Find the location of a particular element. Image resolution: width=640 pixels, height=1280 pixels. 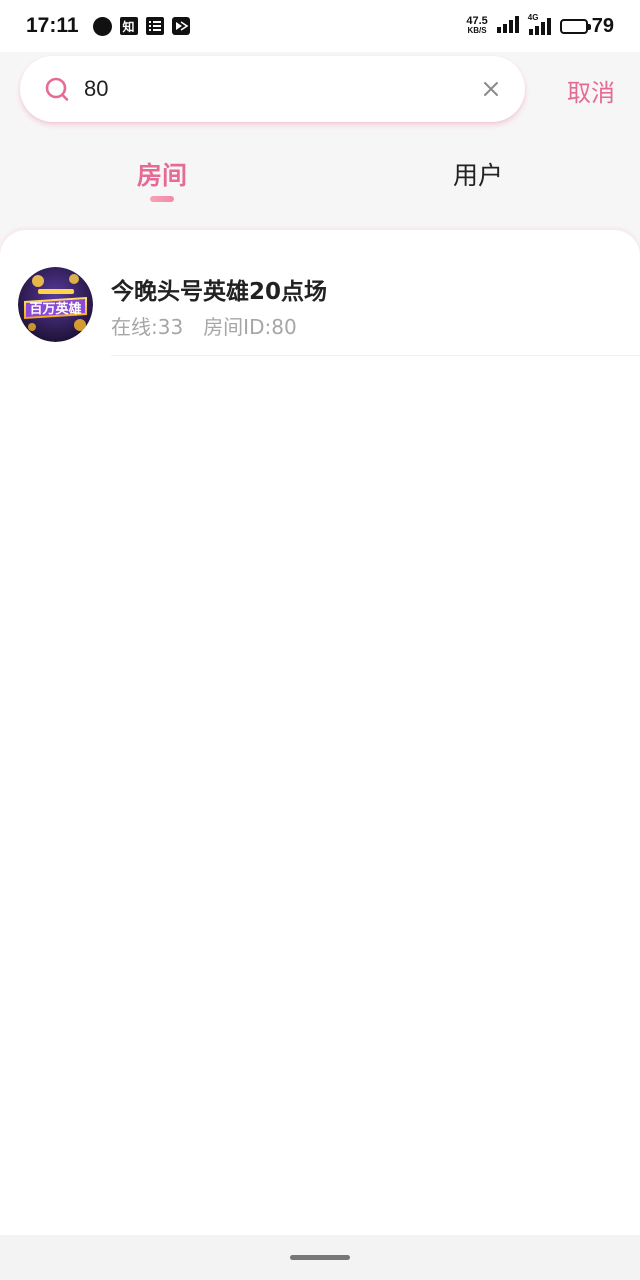

tab-rooms: 房间 is located at coordinates (162, 176).